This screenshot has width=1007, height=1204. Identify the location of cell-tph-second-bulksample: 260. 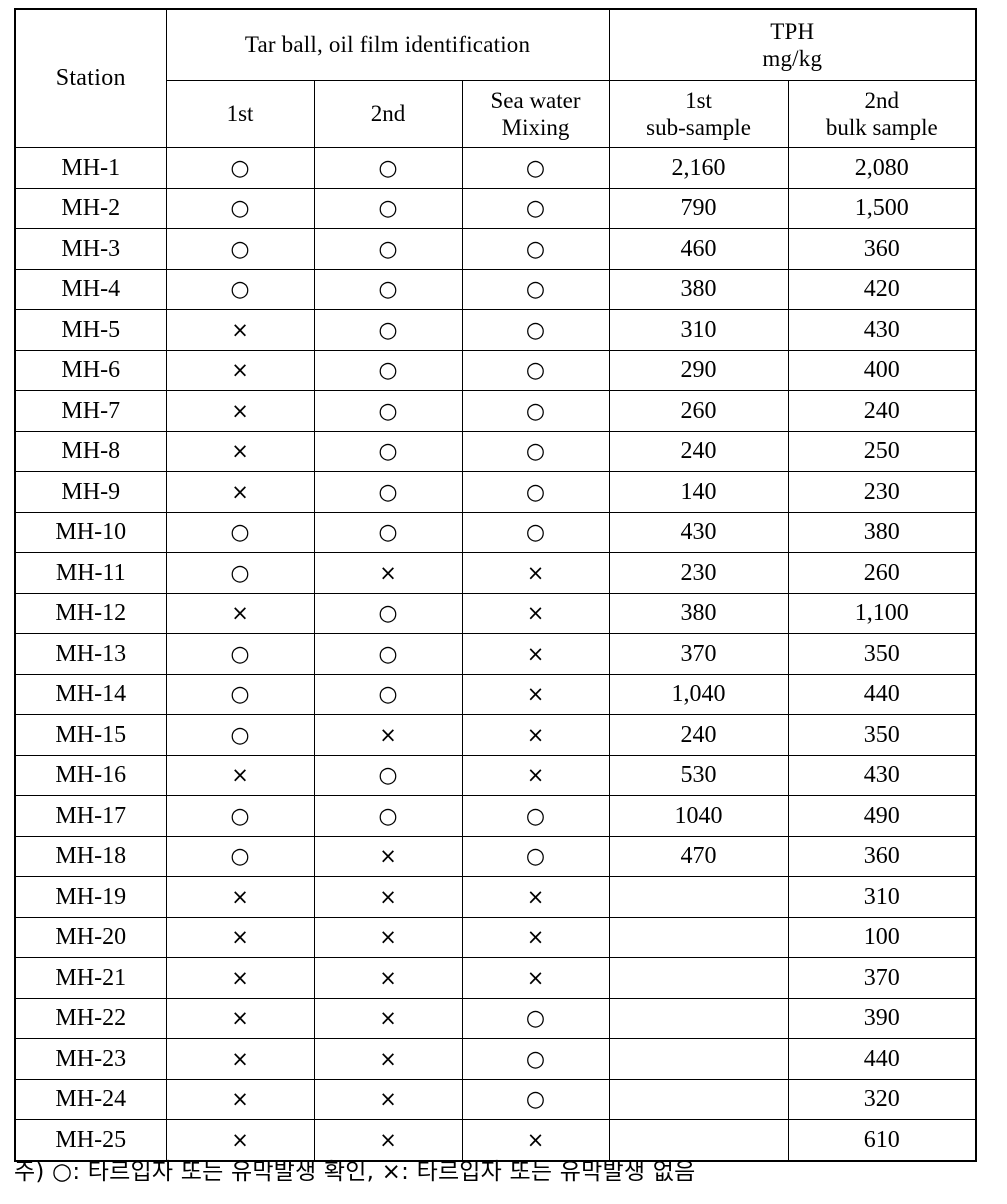
(882, 573).